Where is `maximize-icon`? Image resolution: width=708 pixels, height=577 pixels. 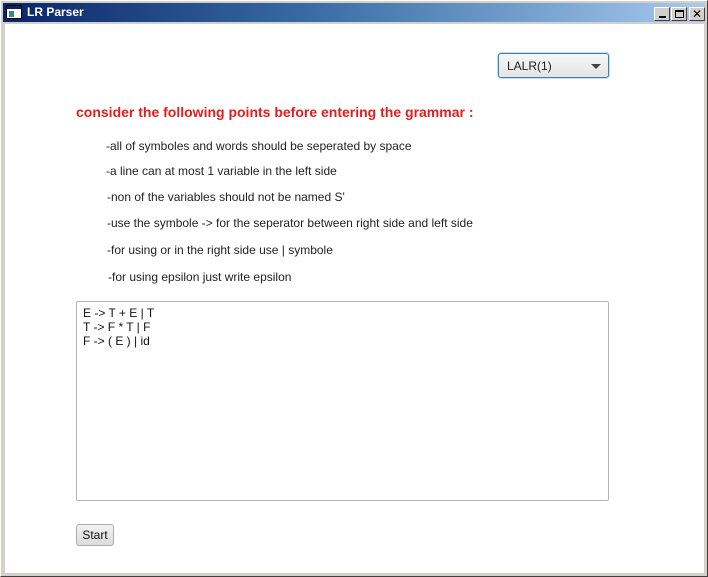
maximize-icon is located at coordinates (679, 14).